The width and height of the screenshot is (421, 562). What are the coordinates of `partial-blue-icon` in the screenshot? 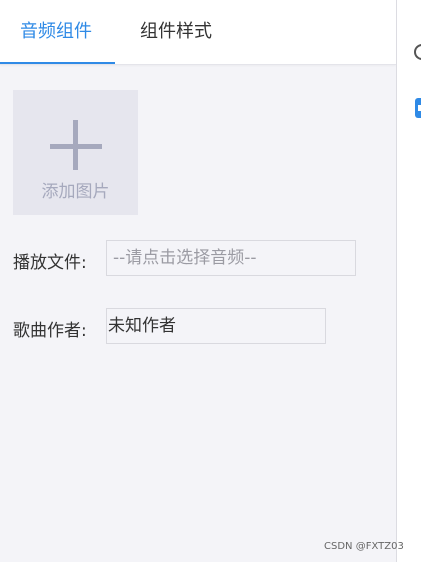 It's located at (418, 108).